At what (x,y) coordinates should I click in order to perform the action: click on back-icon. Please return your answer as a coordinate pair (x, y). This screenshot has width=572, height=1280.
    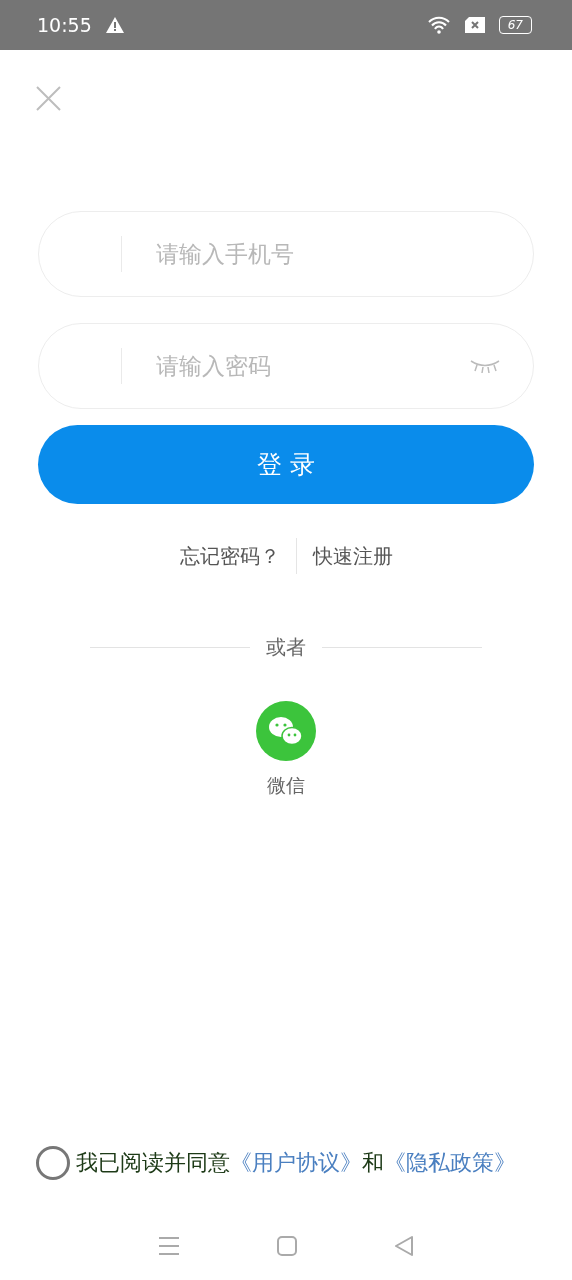
    Looking at the image, I should click on (403, 1246).